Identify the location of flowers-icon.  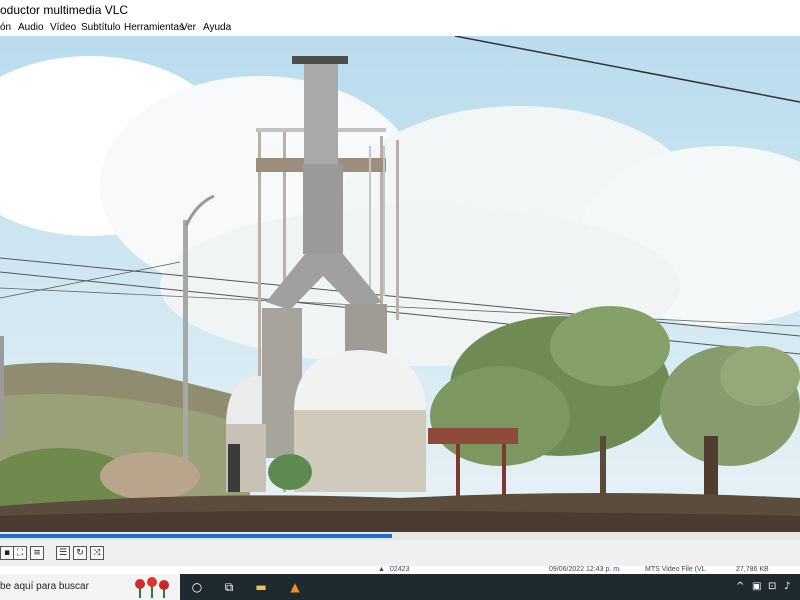
(152, 587).